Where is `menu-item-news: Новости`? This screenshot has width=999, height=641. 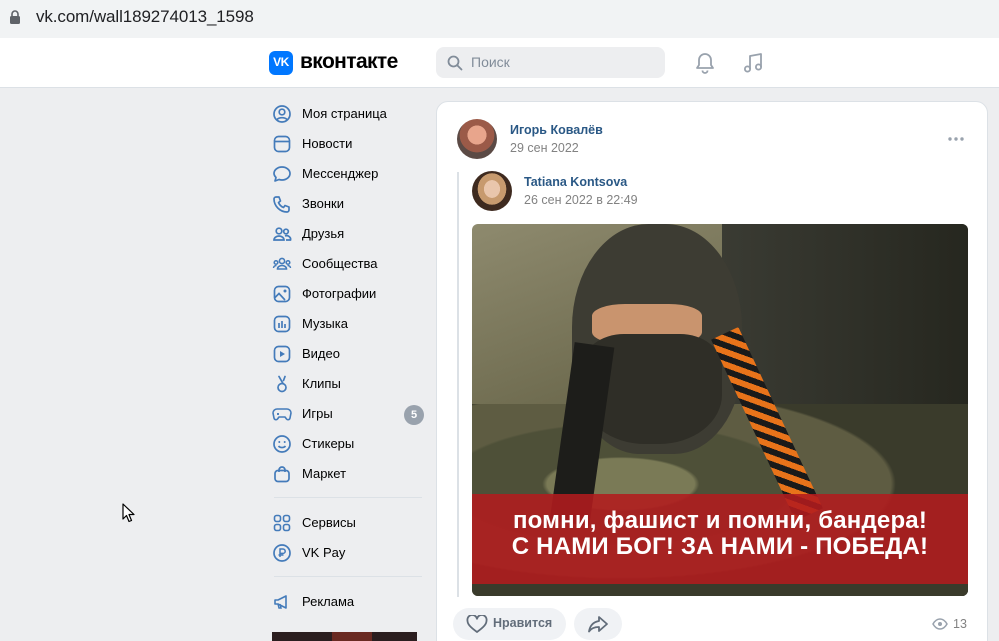
menu-item-news: Новости is located at coordinates (348, 143).